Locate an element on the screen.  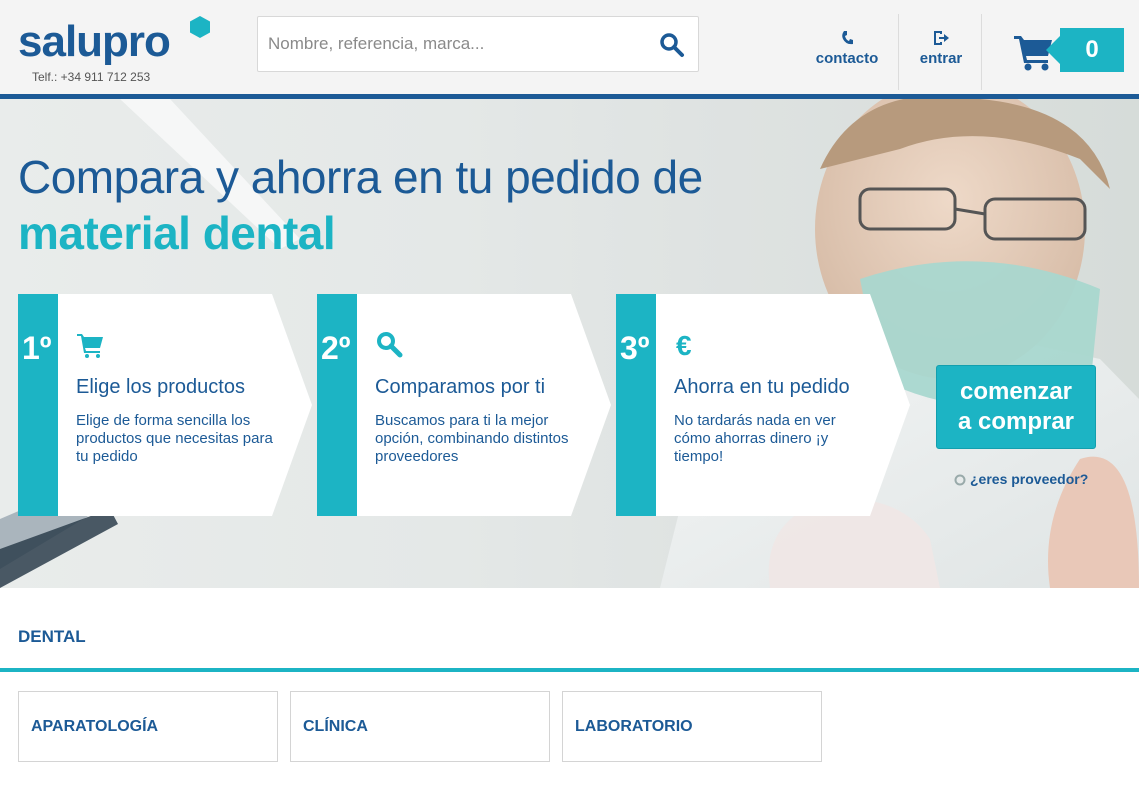
category-card-aparatologia: APARATOLOGÍA is located at coordinates (148, 726).